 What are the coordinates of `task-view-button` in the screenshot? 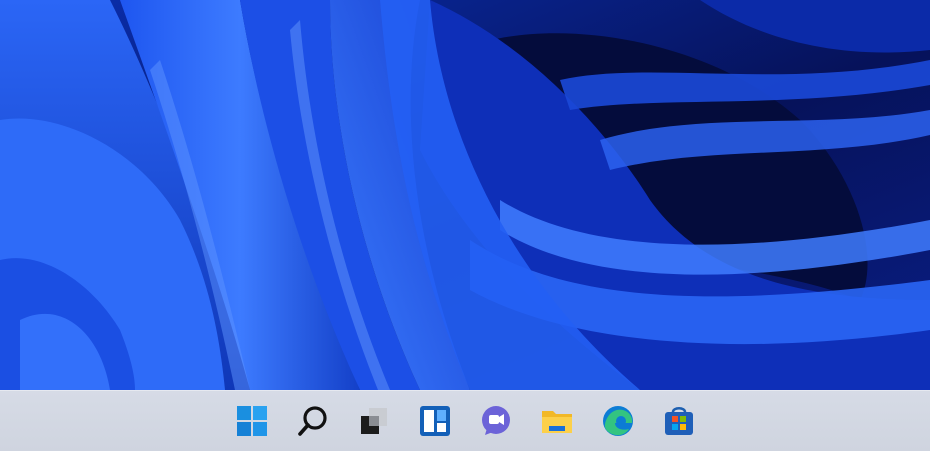 It's located at (374, 421).